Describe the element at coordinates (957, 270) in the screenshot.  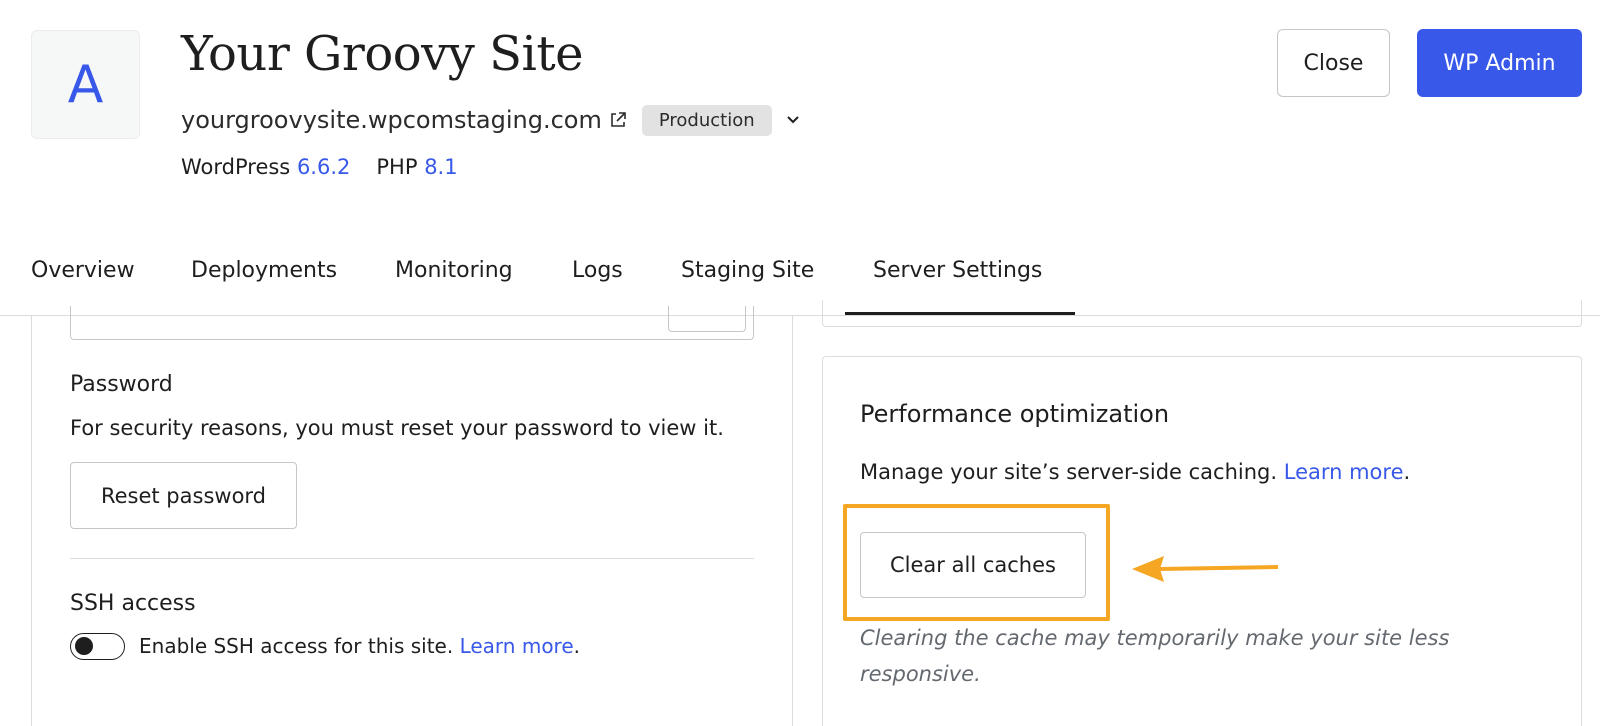
I see `tab-server-settings: Server Settings` at that location.